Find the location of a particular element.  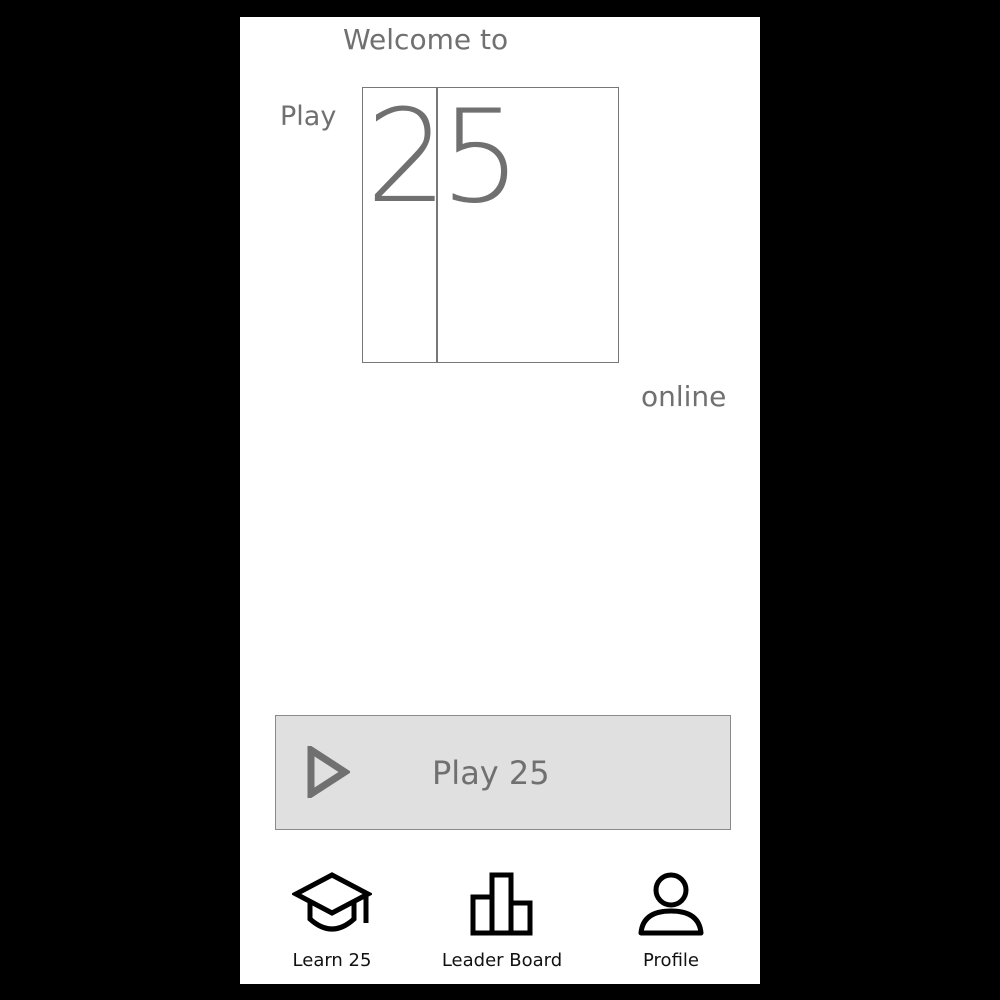

welcome-text: Welcome to is located at coordinates (426, 39).